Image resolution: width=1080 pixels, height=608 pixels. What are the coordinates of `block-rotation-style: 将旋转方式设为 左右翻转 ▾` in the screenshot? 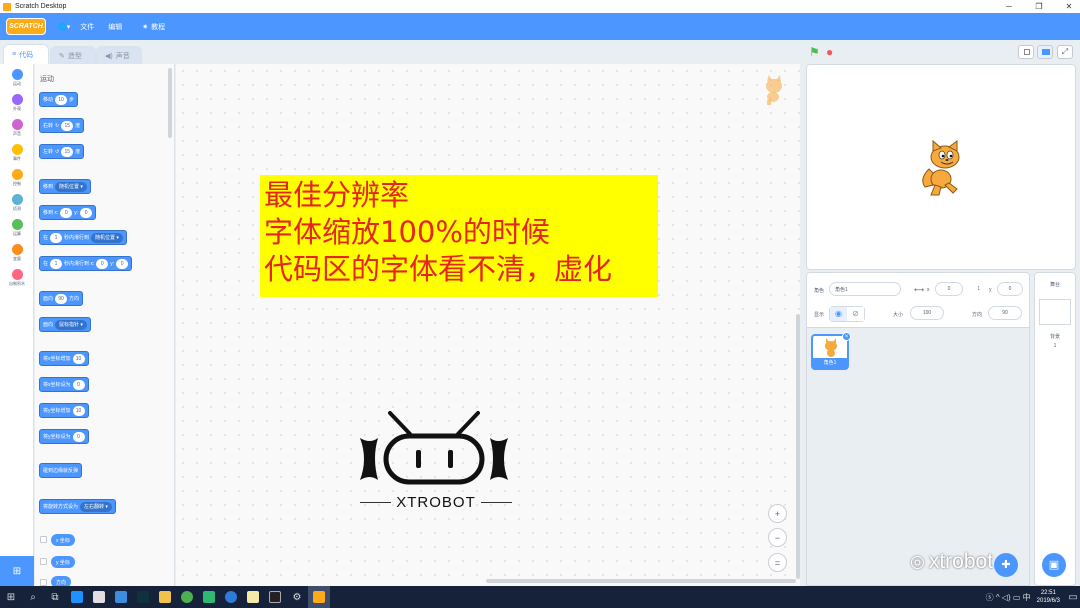 It's located at (77, 506).